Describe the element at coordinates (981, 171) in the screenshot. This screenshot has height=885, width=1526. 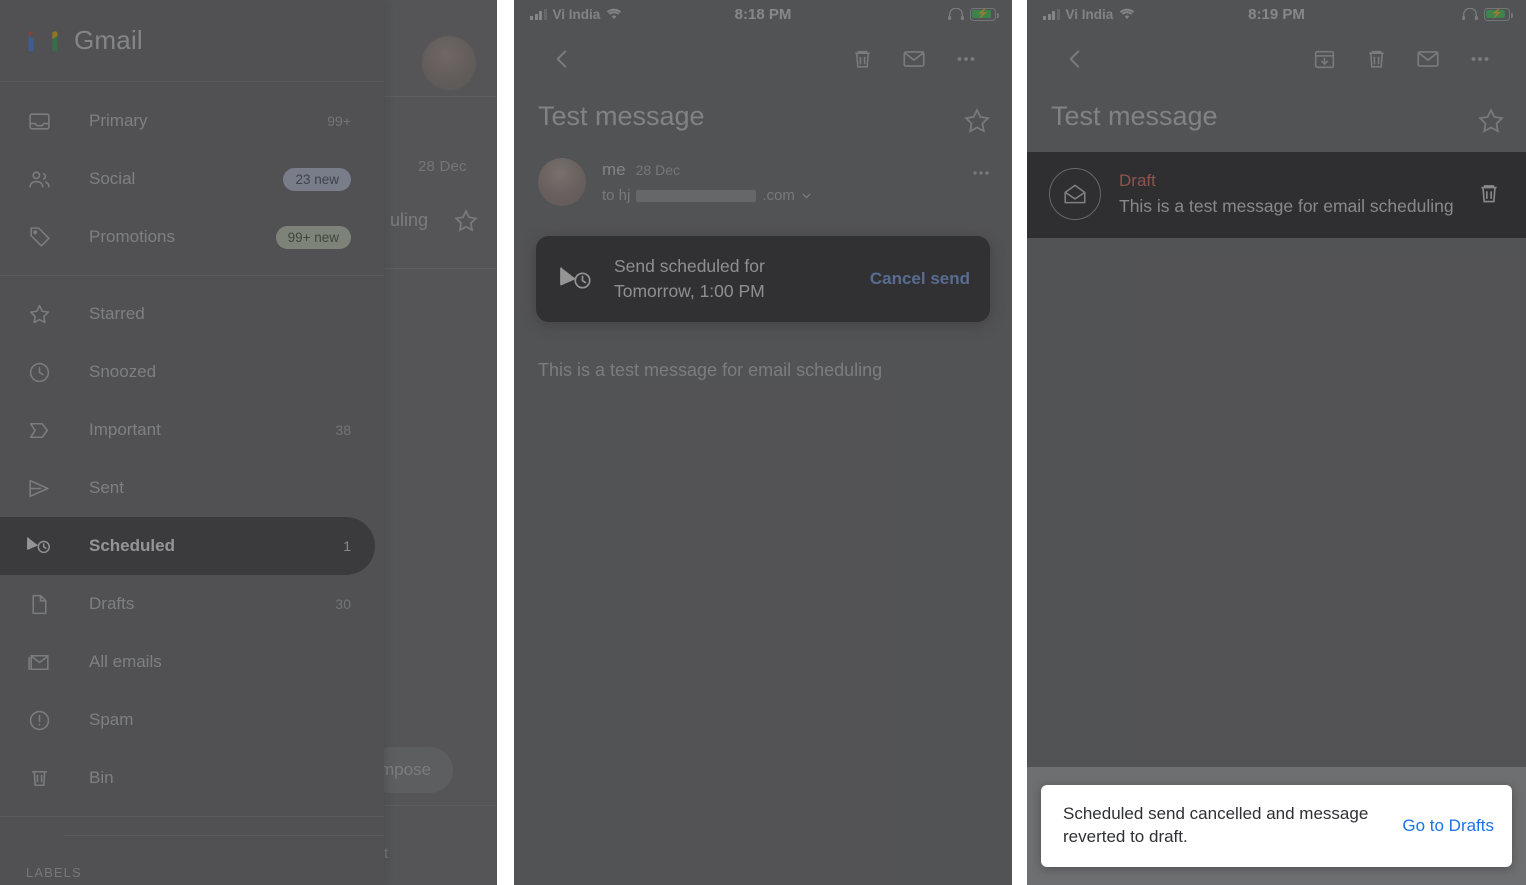
I see `message-more-options-button` at that location.